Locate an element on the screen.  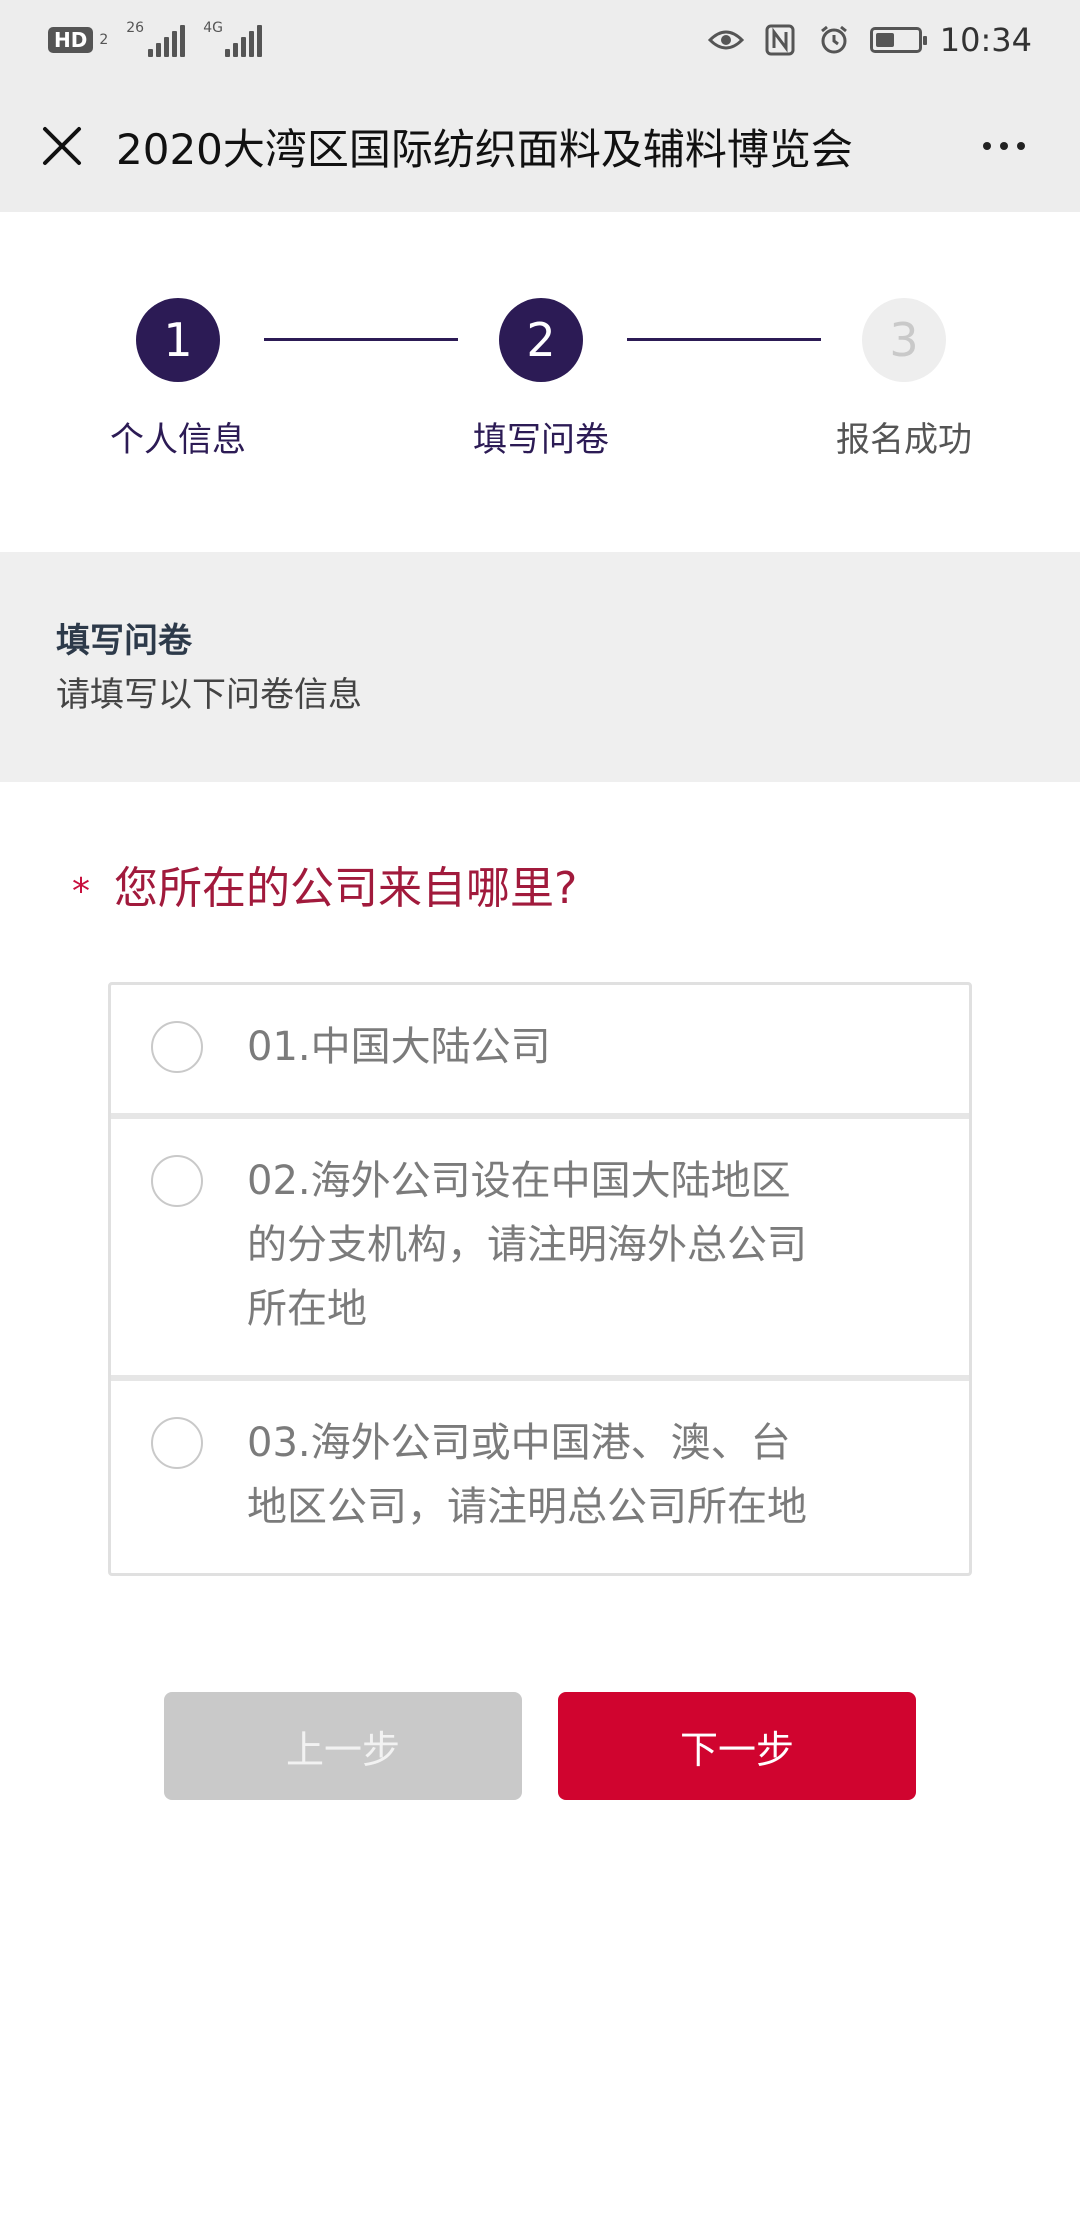
signal-icon-sim1: 26 is located at coordinates (156, 38).